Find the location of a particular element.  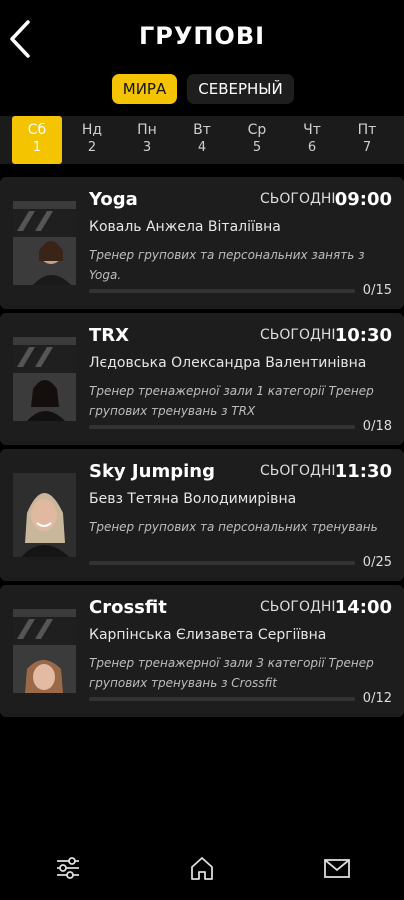

home-icon is located at coordinates (202, 868).